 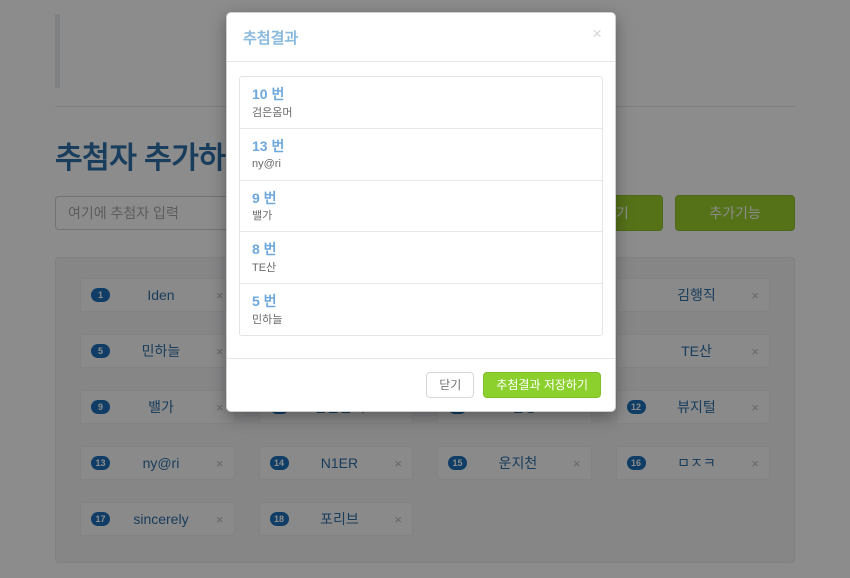 I want to click on save-result-button: 추첨결과 저장하기, so click(x=542, y=384).